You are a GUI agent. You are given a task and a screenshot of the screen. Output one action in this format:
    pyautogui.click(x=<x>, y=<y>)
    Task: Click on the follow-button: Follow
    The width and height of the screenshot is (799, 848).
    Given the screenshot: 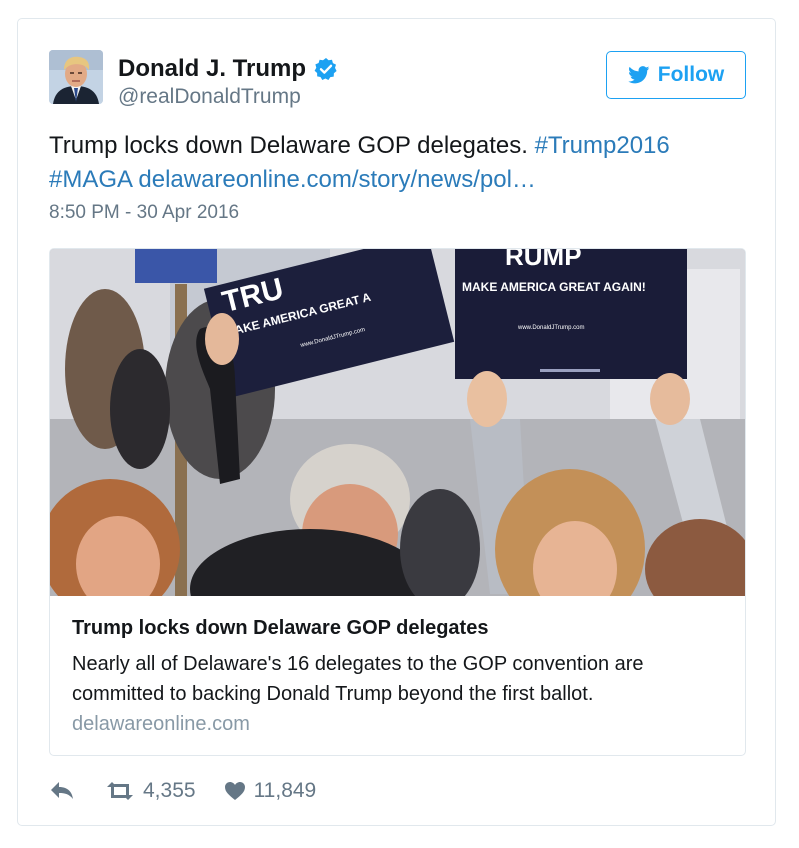 What is the action you would take?
    pyautogui.click(x=676, y=75)
    